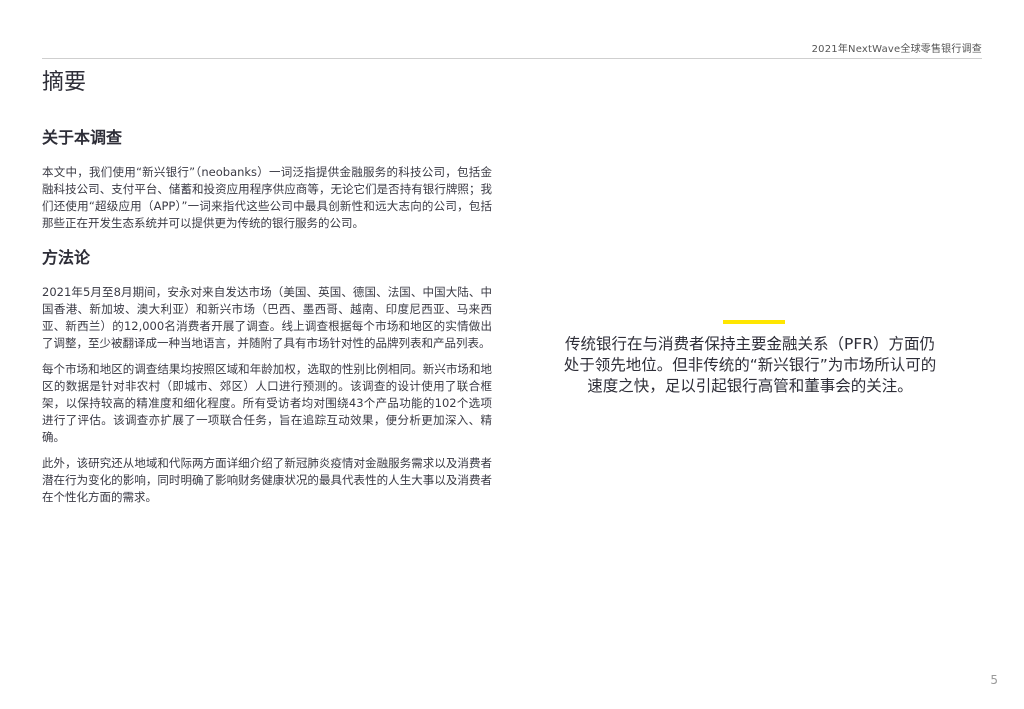  Describe the element at coordinates (994, 680) in the screenshot. I see `page-number: 5` at that location.